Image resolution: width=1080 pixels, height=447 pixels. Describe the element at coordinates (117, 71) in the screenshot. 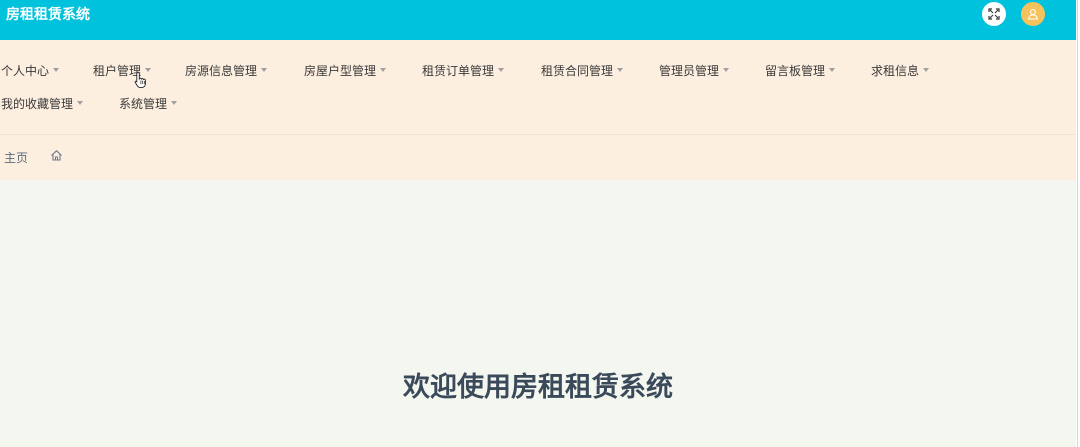

I see `nav-item-label: 租户管理` at that location.